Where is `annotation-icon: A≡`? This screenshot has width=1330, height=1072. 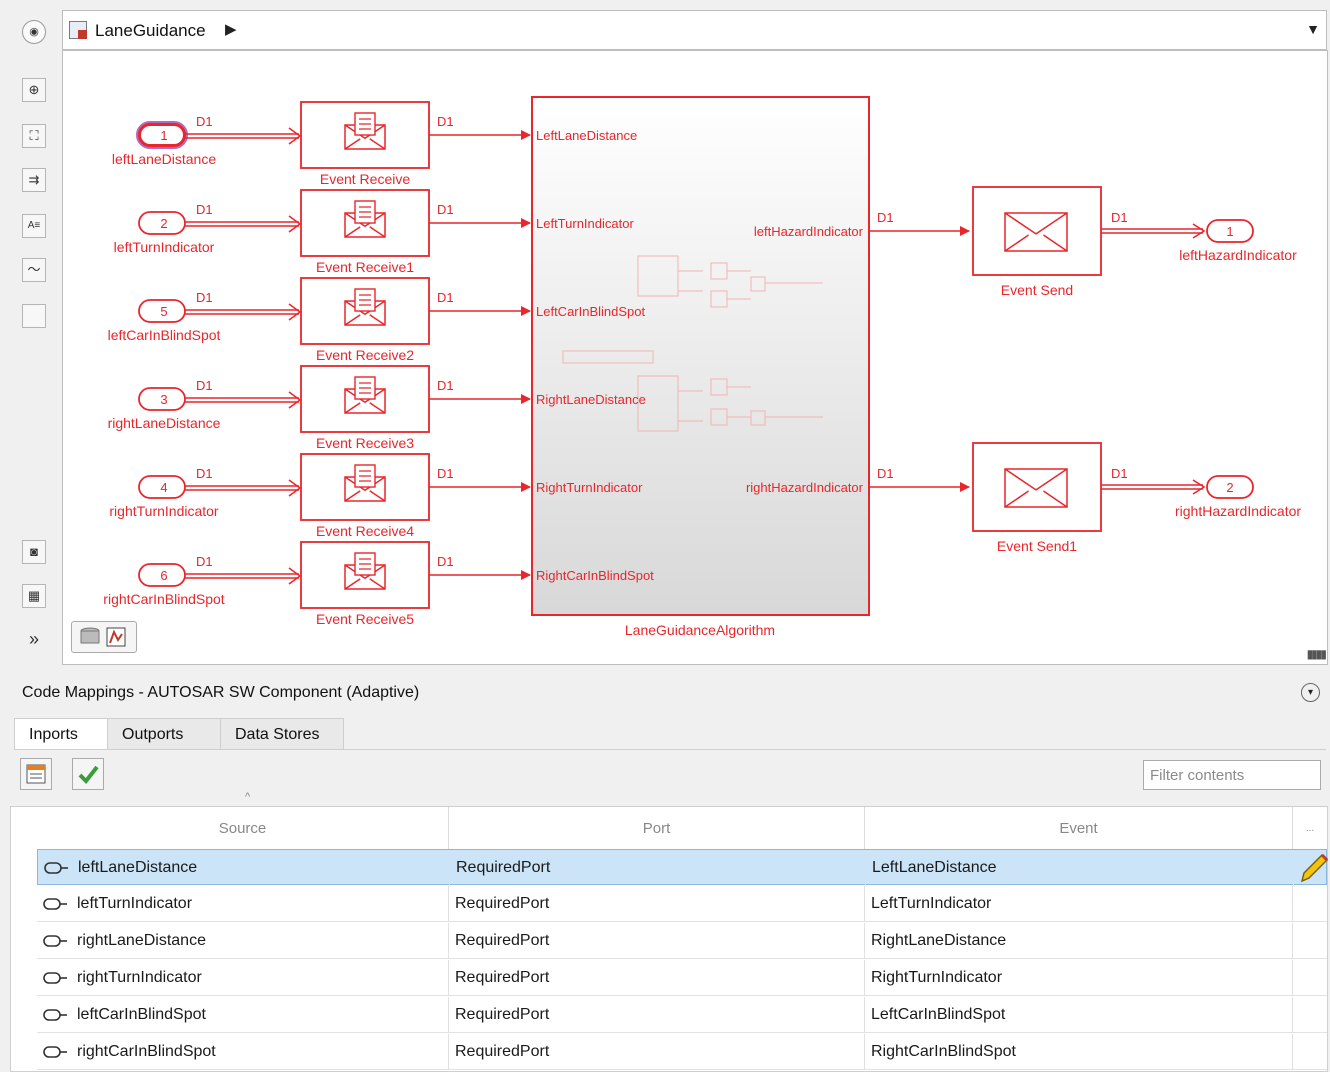
annotation-icon: A≡ is located at coordinates (34, 226).